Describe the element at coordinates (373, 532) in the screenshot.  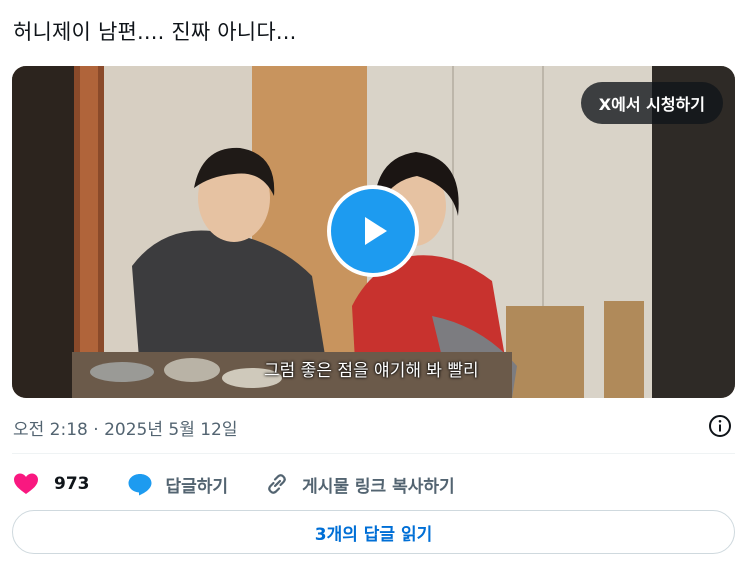
I see `read-replies-button: 3개의 답글 읽기` at that location.